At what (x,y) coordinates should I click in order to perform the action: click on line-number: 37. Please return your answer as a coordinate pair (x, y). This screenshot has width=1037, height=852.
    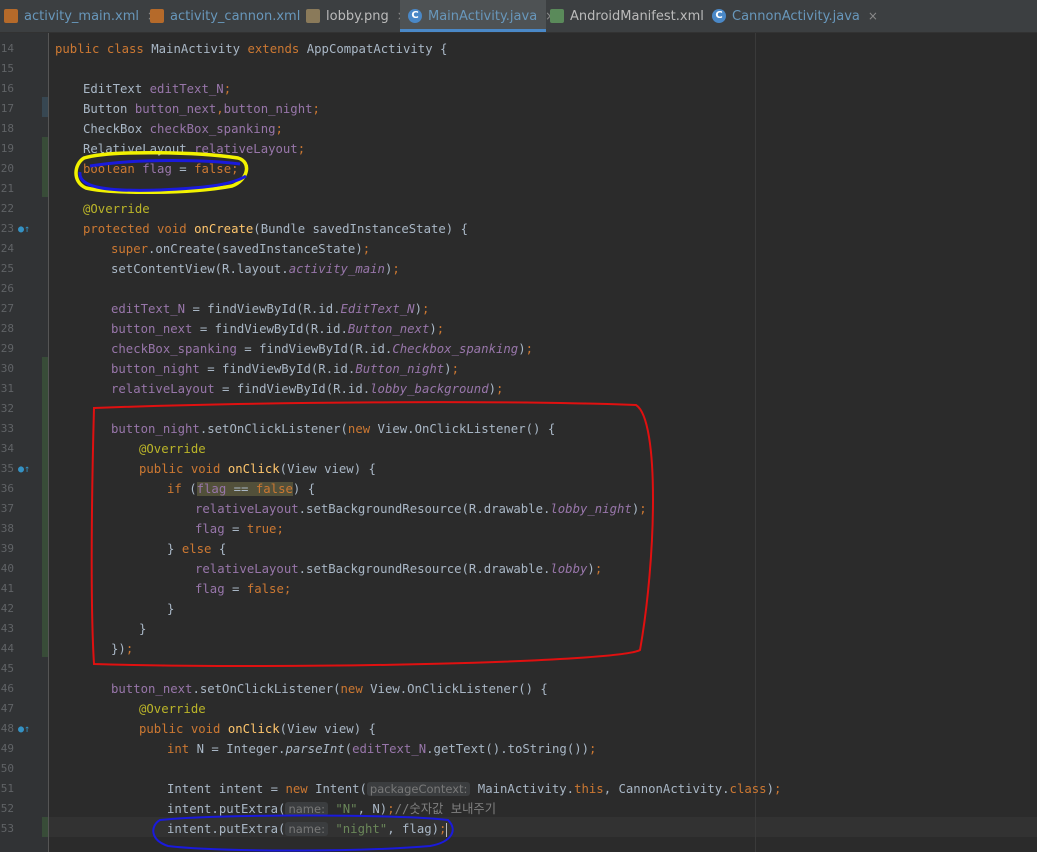
    Looking at the image, I should click on (7, 509).